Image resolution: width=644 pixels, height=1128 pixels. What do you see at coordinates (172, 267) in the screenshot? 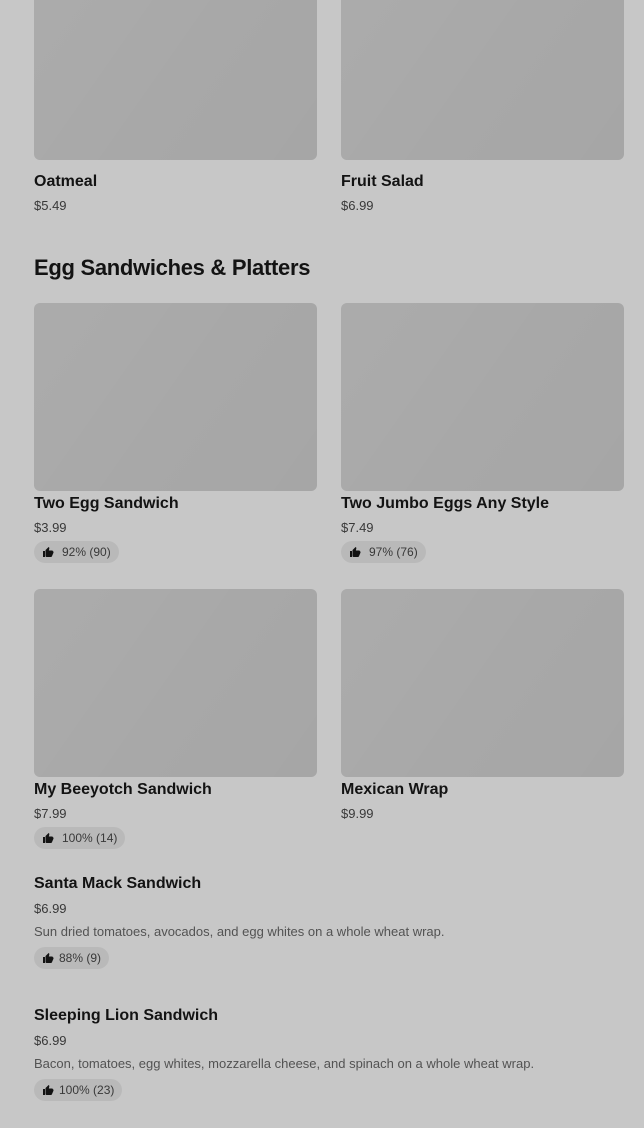
I see `section-title: Egg Sandwiches & Platters` at bounding box center [172, 267].